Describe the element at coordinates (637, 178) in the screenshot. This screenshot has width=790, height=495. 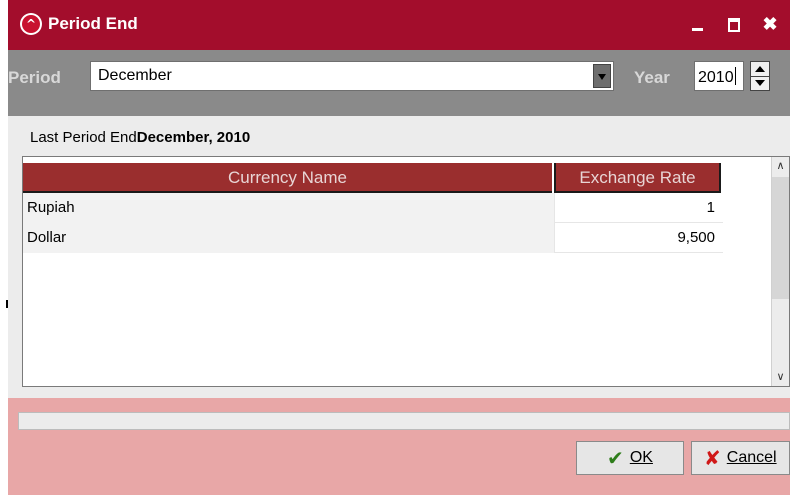
I see `column-header-exchange-rate: Exchange Rate` at that location.